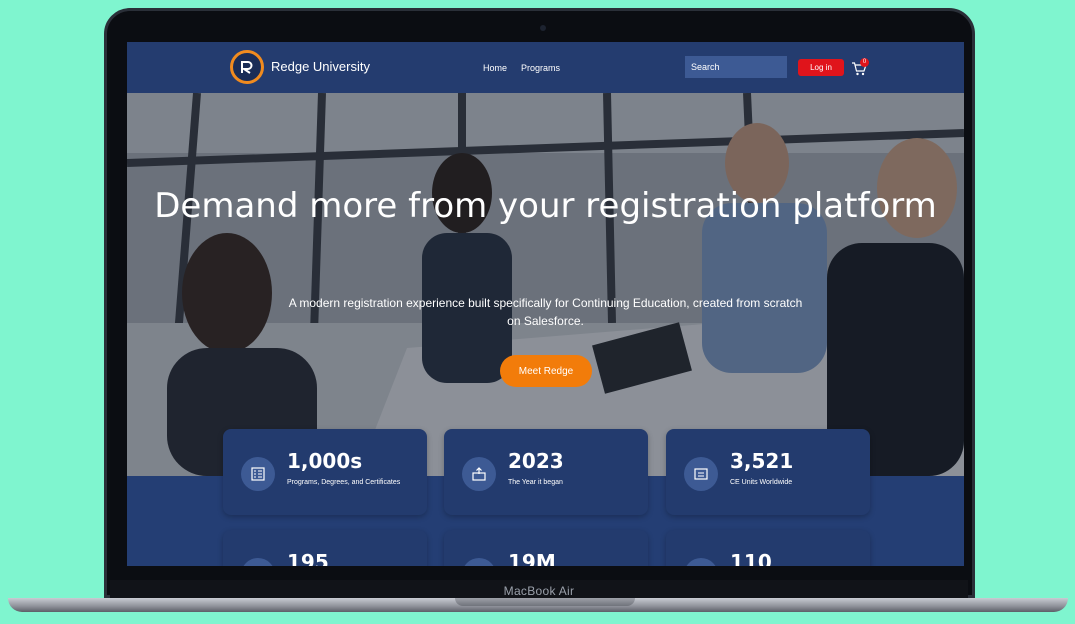 This screenshot has height=624, width=1075. What do you see at coordinates (768, 548) in the screenshot?
I see `stat-card: 110` at bounding box center [768, 548].